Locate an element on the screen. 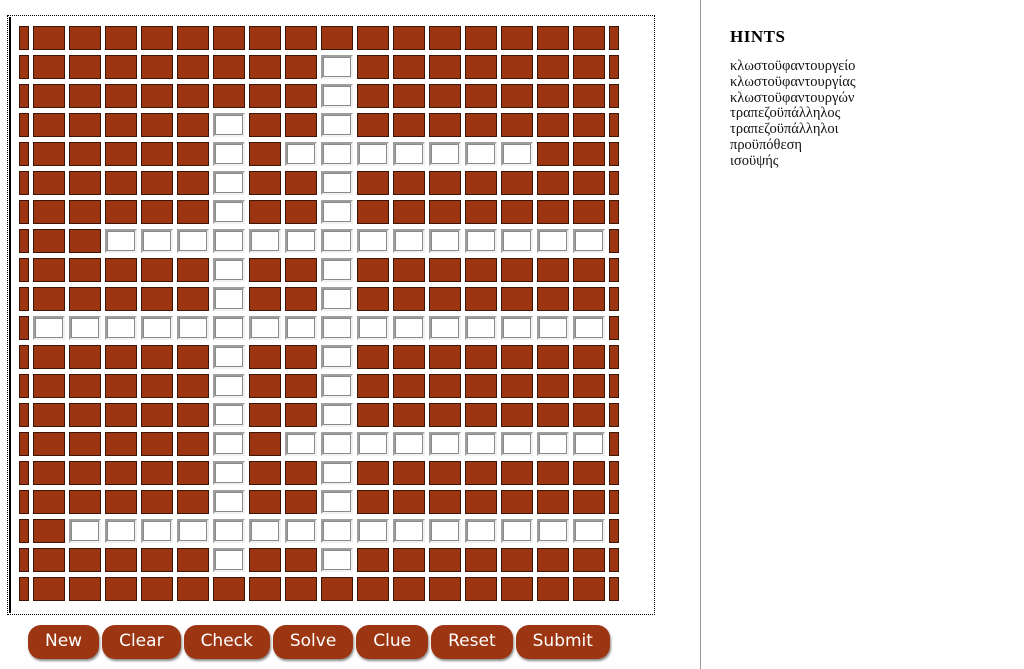 This screenshot has height=669, width=1024. reset-button: Reset is located at coordinates (472, 642).